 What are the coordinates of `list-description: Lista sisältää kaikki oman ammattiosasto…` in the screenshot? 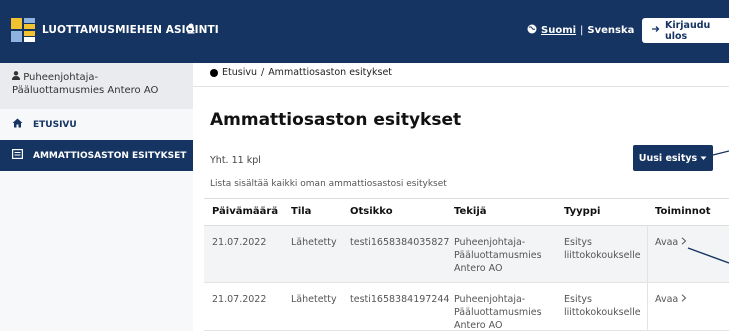 It's located at (328, 184).